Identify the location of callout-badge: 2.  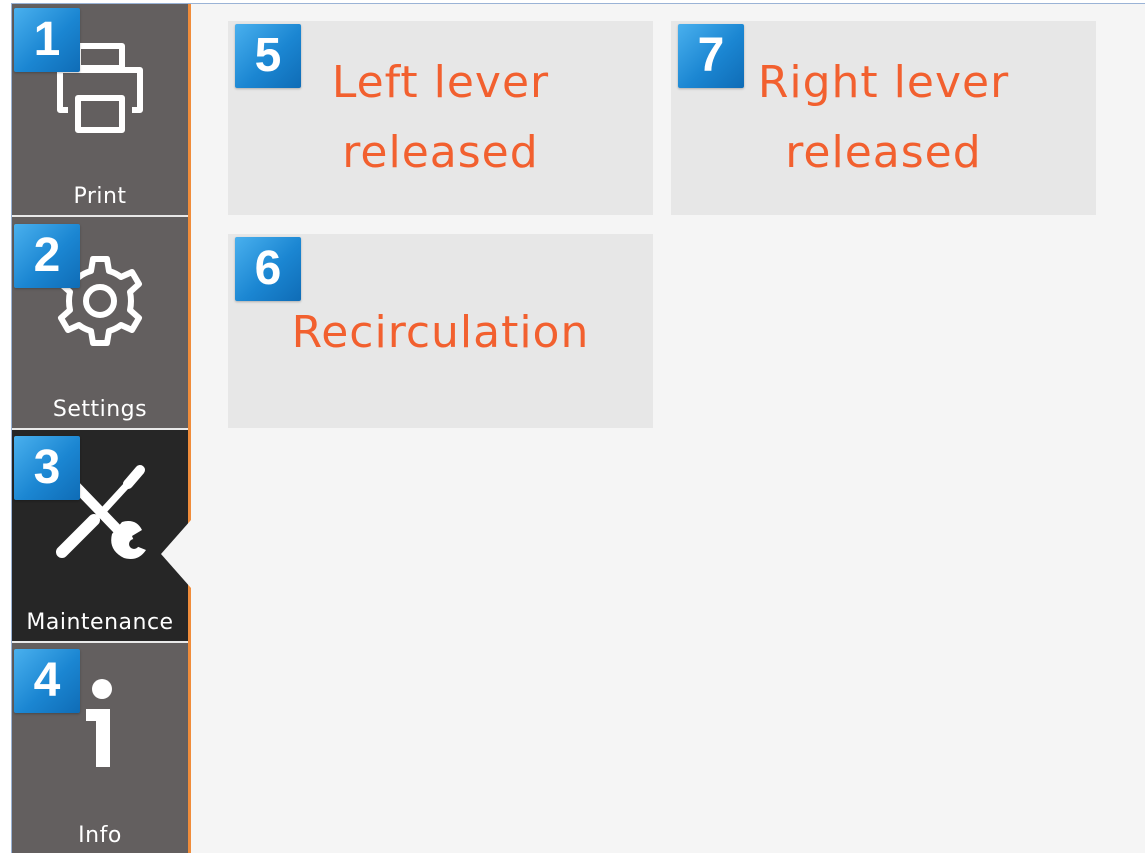
(47, 256).